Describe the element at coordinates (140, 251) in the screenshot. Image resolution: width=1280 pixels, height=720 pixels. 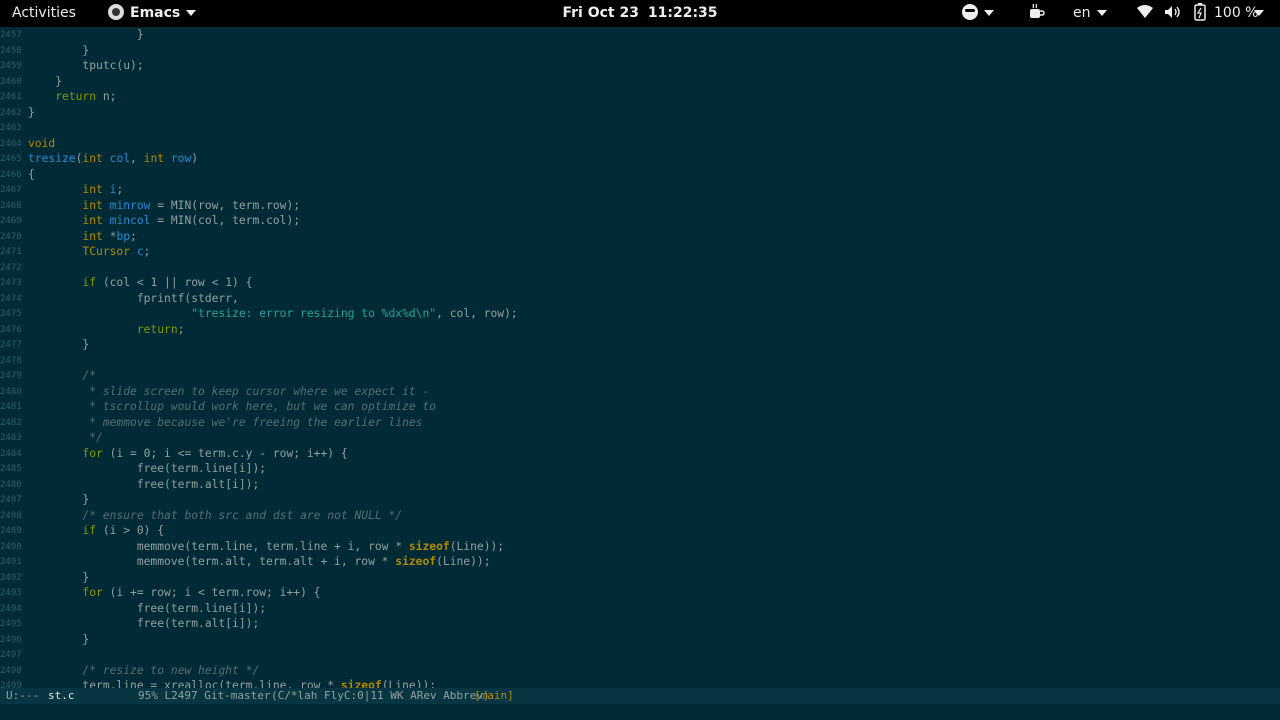
I see `token-var: c` at that location.